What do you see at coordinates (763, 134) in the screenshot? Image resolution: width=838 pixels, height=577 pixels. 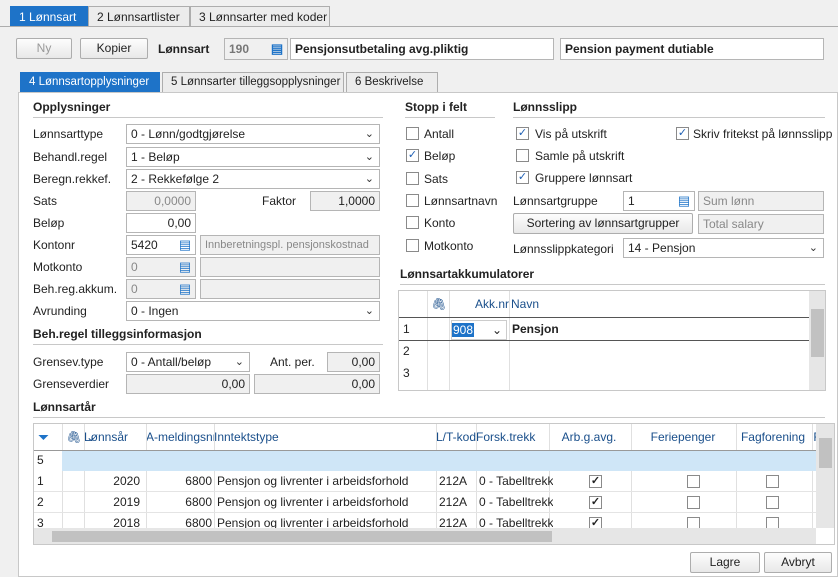 I see `skriv-label: Skriv fritekst på lønnsslipp` at bounding box center [763, 134].